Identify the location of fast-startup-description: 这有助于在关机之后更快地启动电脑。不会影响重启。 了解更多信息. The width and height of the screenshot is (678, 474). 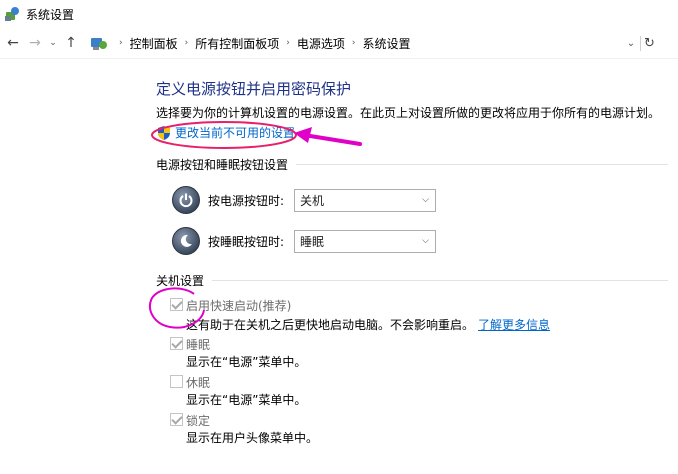
(368, 325).